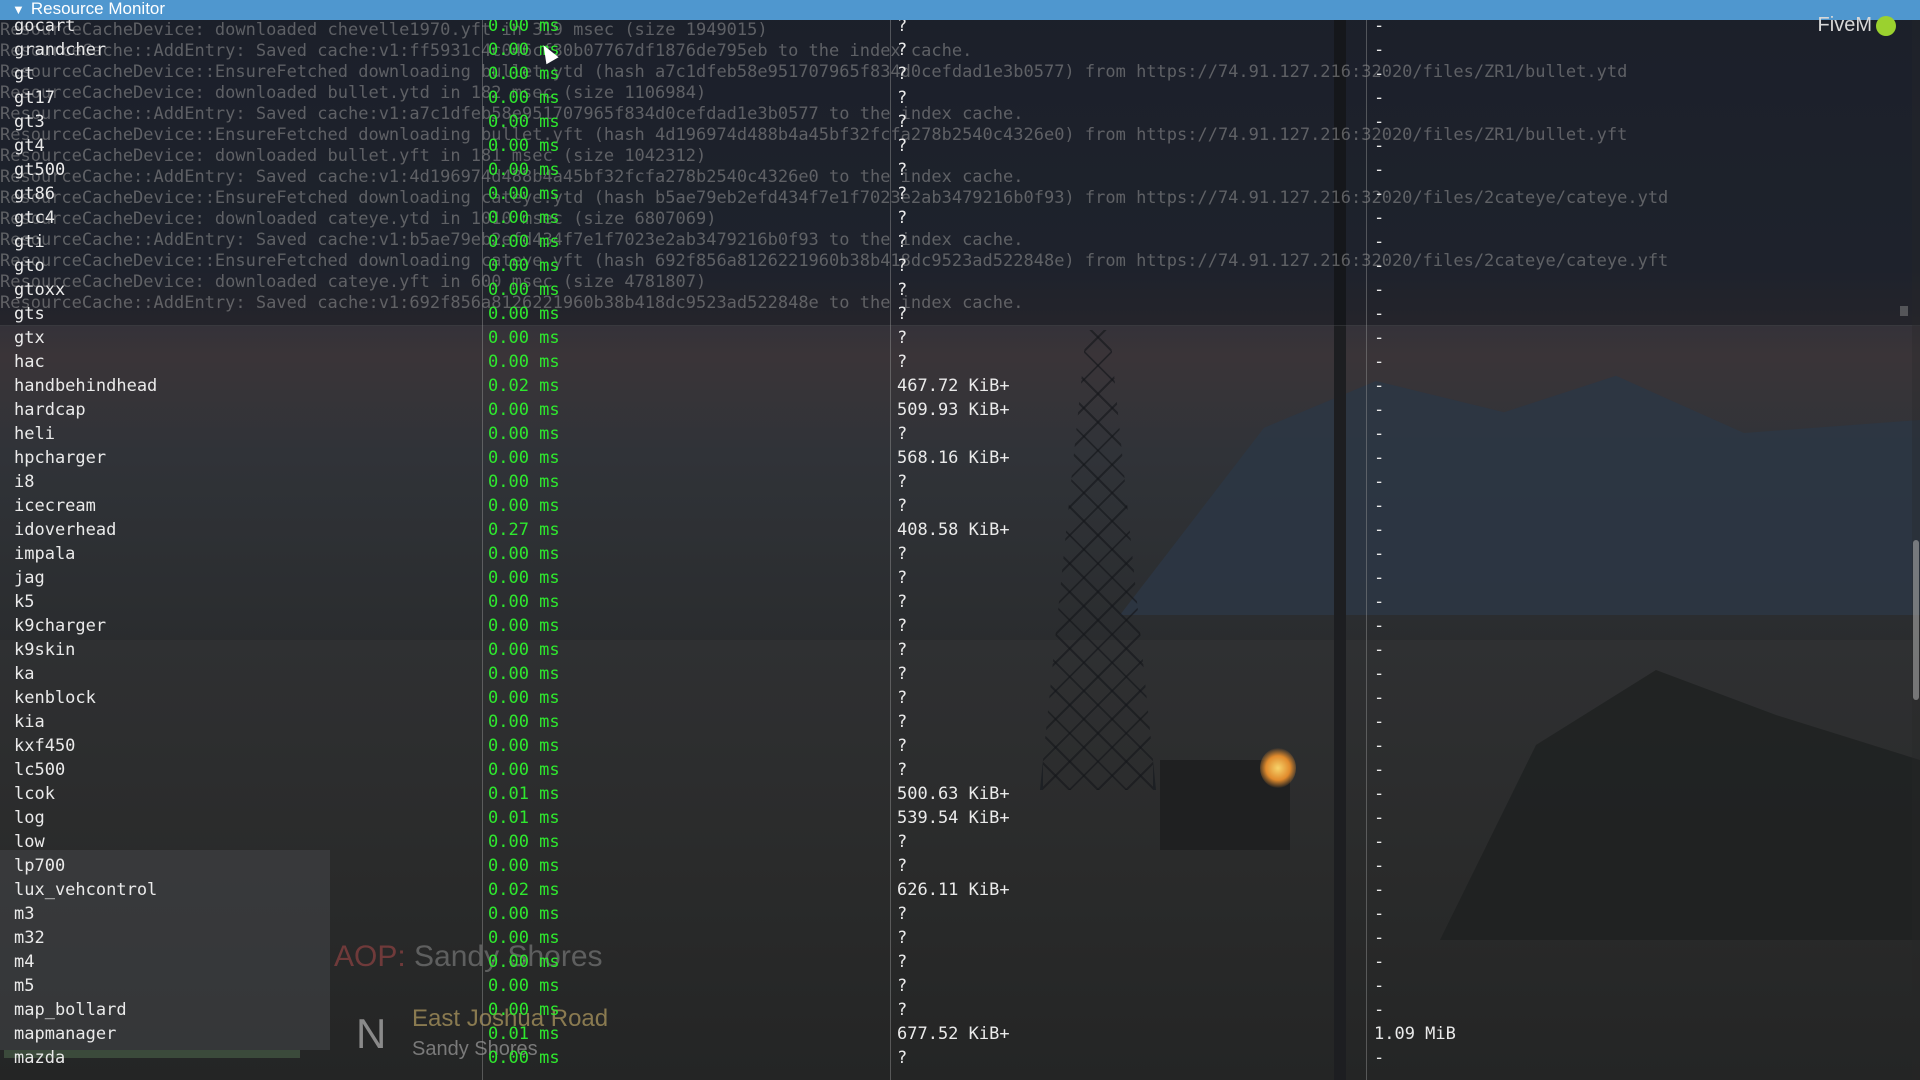 The image size is (1920, 1080). Describe the element at coordinates (950, 554) in the screenshot. I see `table-row: impala 0.00 ms? -` at that location.